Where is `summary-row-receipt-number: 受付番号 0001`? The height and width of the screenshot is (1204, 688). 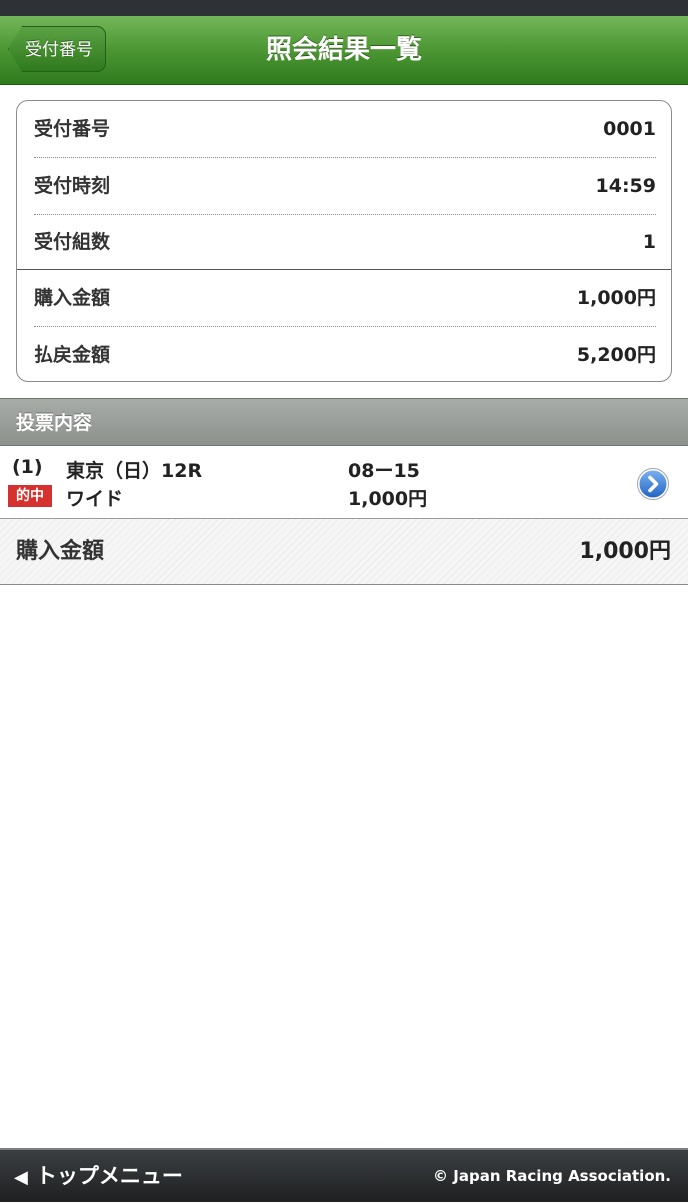 summary-row-receipt-number: 受付番号 0001 is located at coordinates (345, 129).